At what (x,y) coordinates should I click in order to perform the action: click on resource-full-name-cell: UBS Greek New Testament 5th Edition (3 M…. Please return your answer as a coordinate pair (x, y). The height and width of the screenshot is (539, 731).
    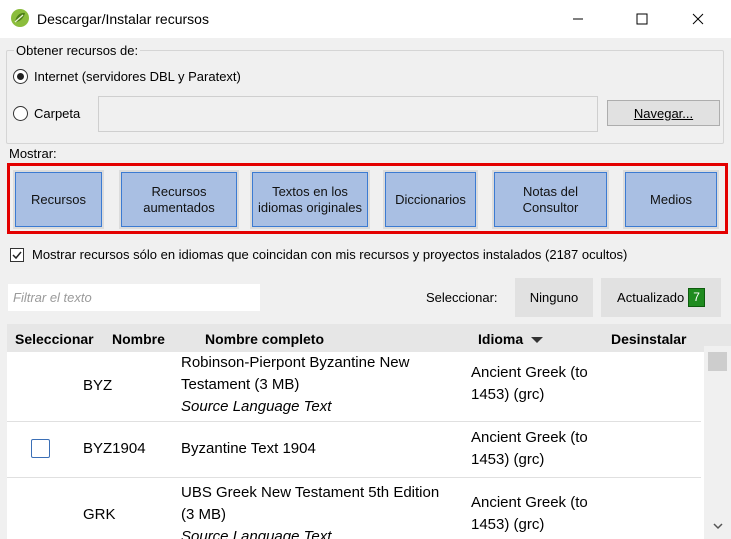
    Looking at the image, I should click on (316, 510).